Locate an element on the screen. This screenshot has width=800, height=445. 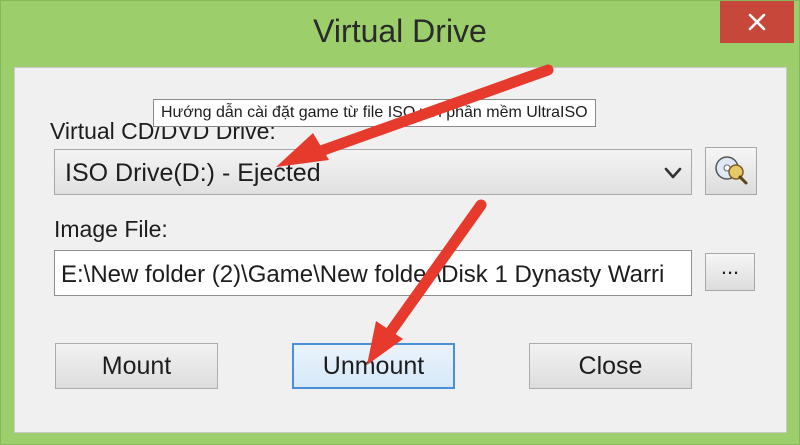
disc-search-icon is located at coordinates (731, 170).